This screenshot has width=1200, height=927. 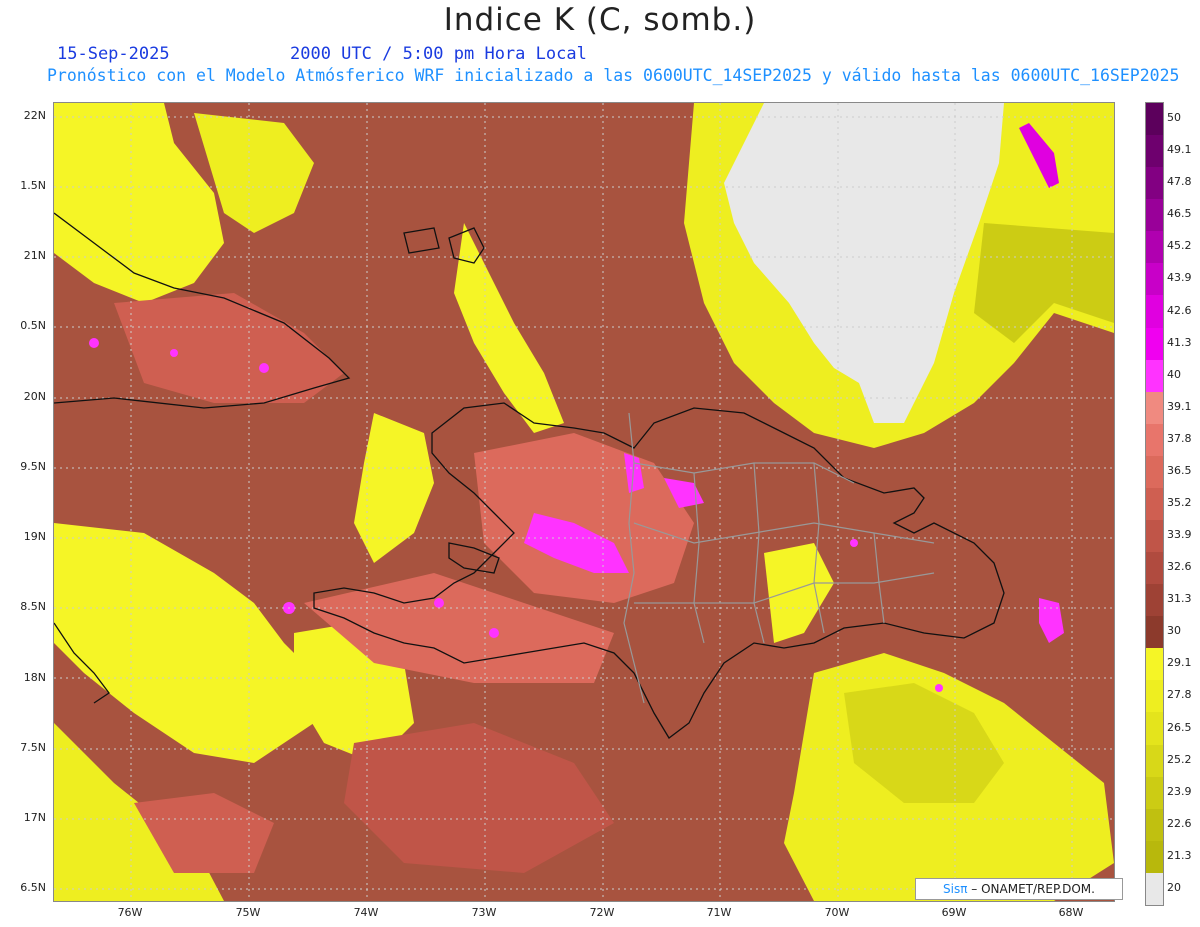 I want to click on y-tick-label: 22N, so click(x=34, y=115).